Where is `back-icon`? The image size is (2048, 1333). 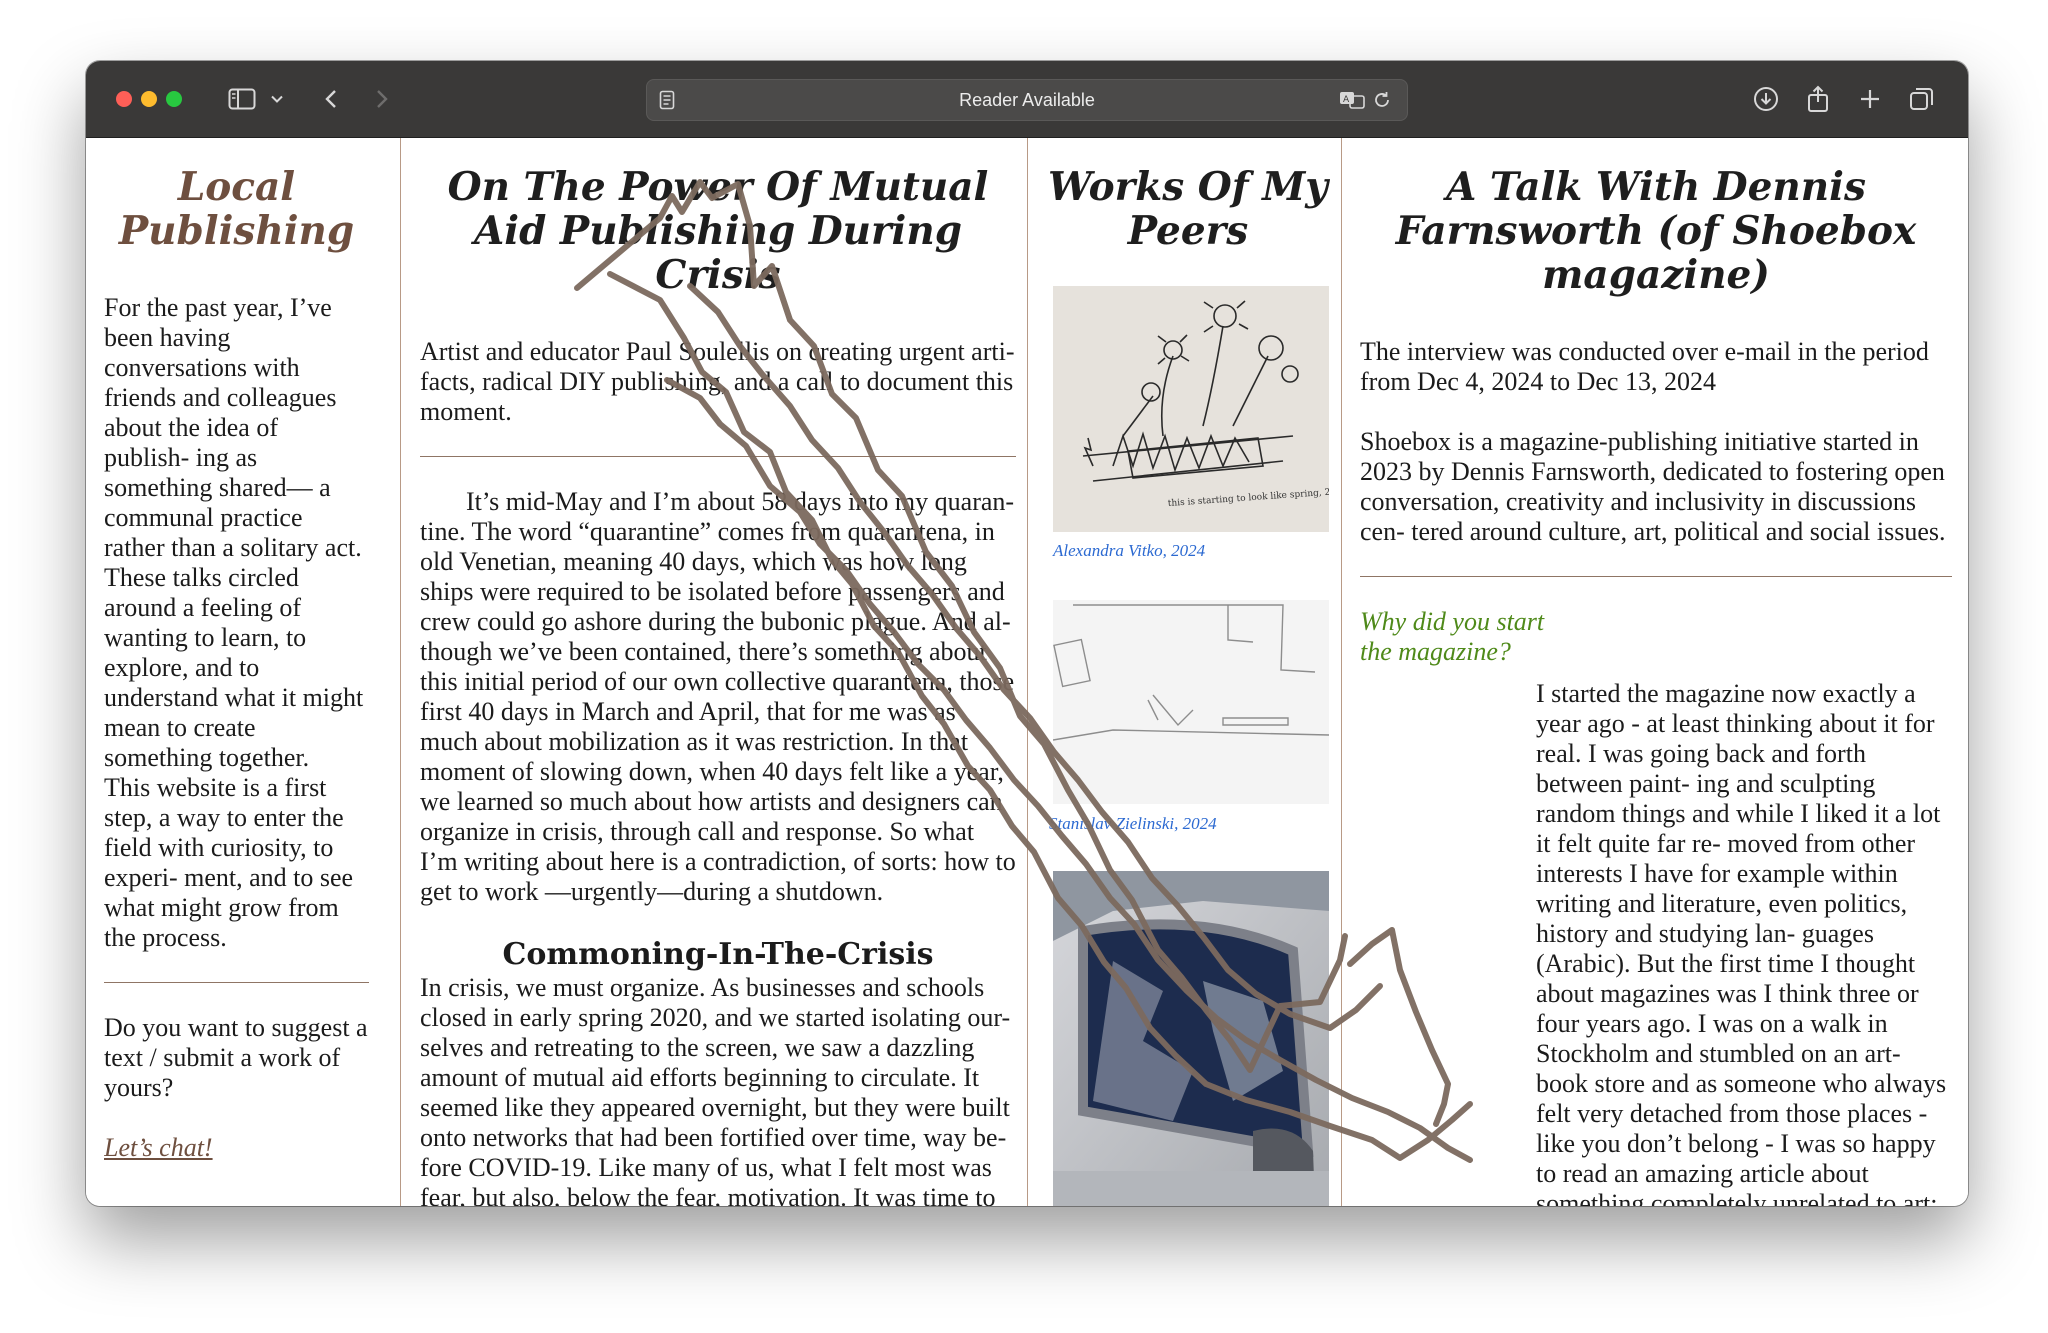 back-icon is located at coordinates (331, 99).